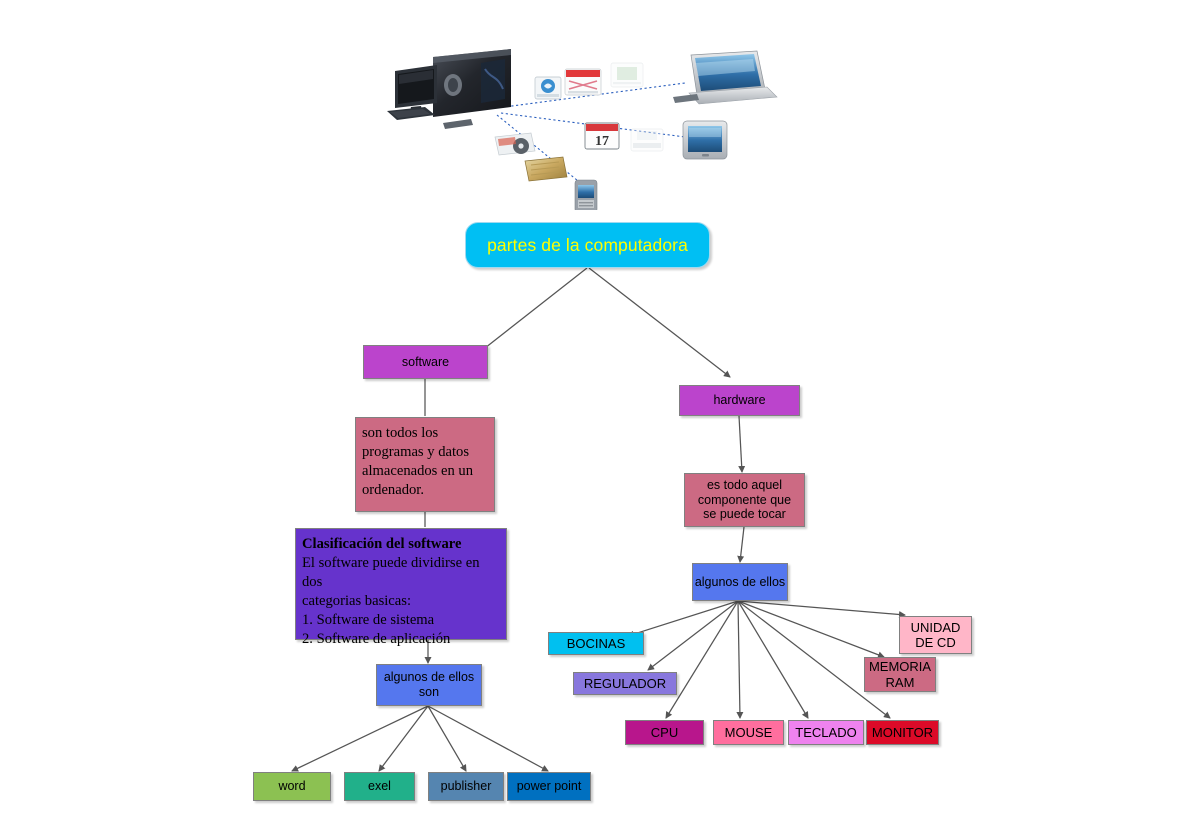 Image resolution: width=1188 pixels, height=840 pixels. What do you see at coordinates (418, 470) in the screenshot?
I see `software-definition-line-3: almacenados en un` at bounding box center [418, 470].